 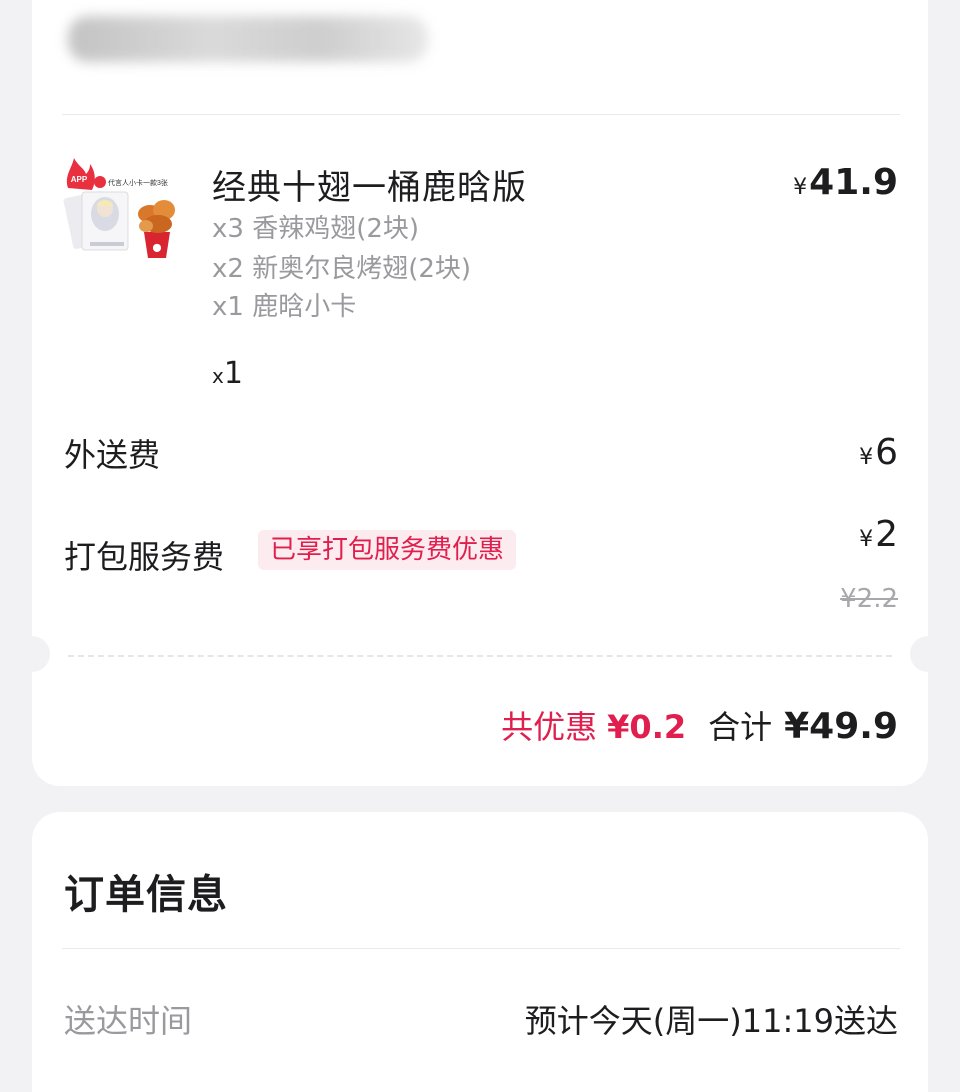 I want to click on product-spec-item: x1 鹿晗小卡, so click(x=284, y=307).